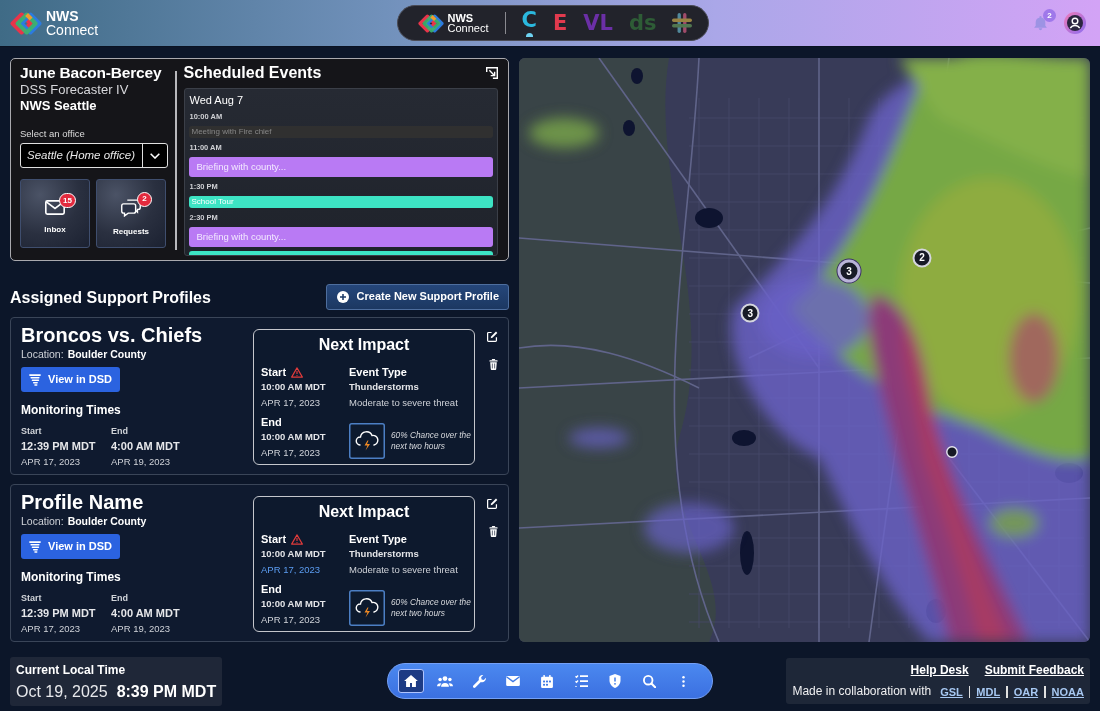  I want to click on partner-link: MDL, so click(988, 691).